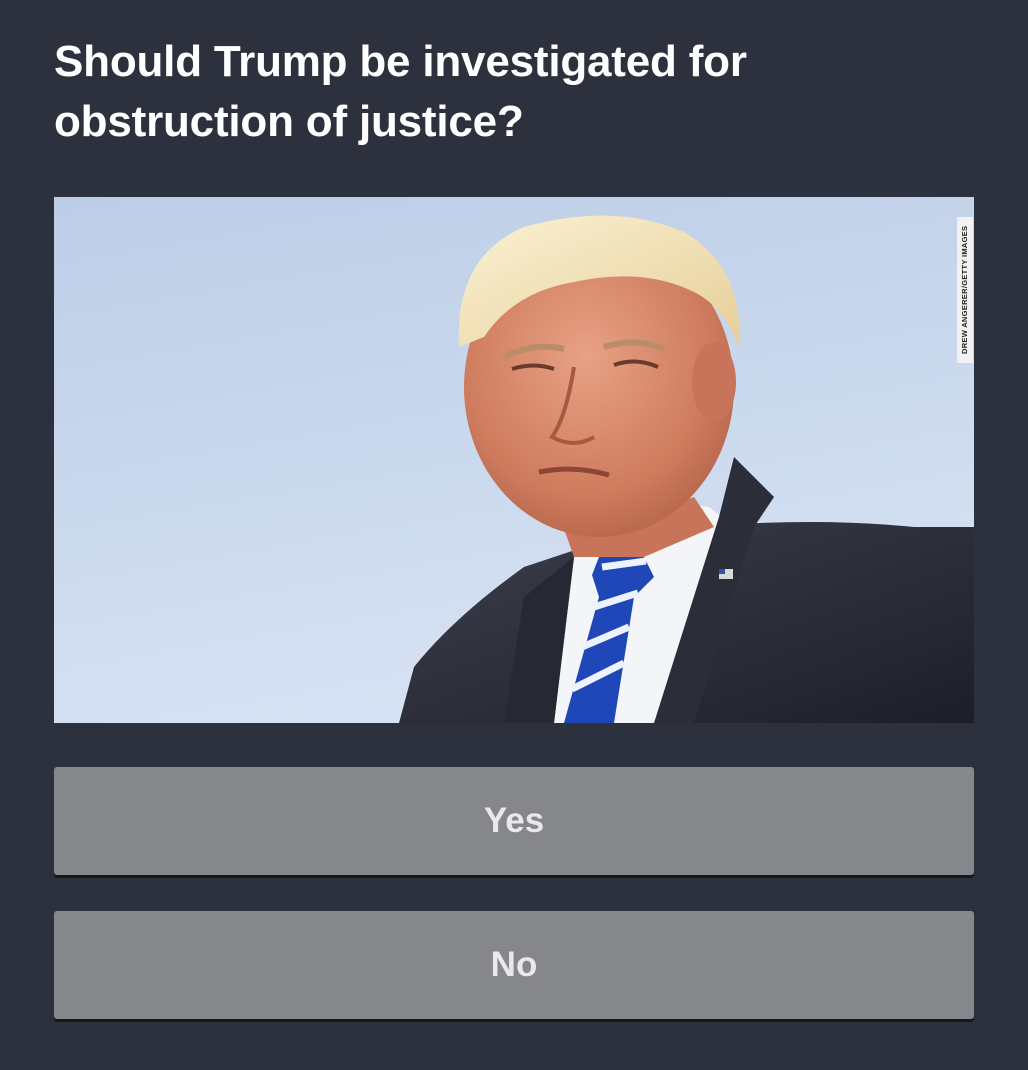 The width and height of the screenshot is (1028, 1070). I want to click on answer-yes-button: Yes, so click(514, 821).